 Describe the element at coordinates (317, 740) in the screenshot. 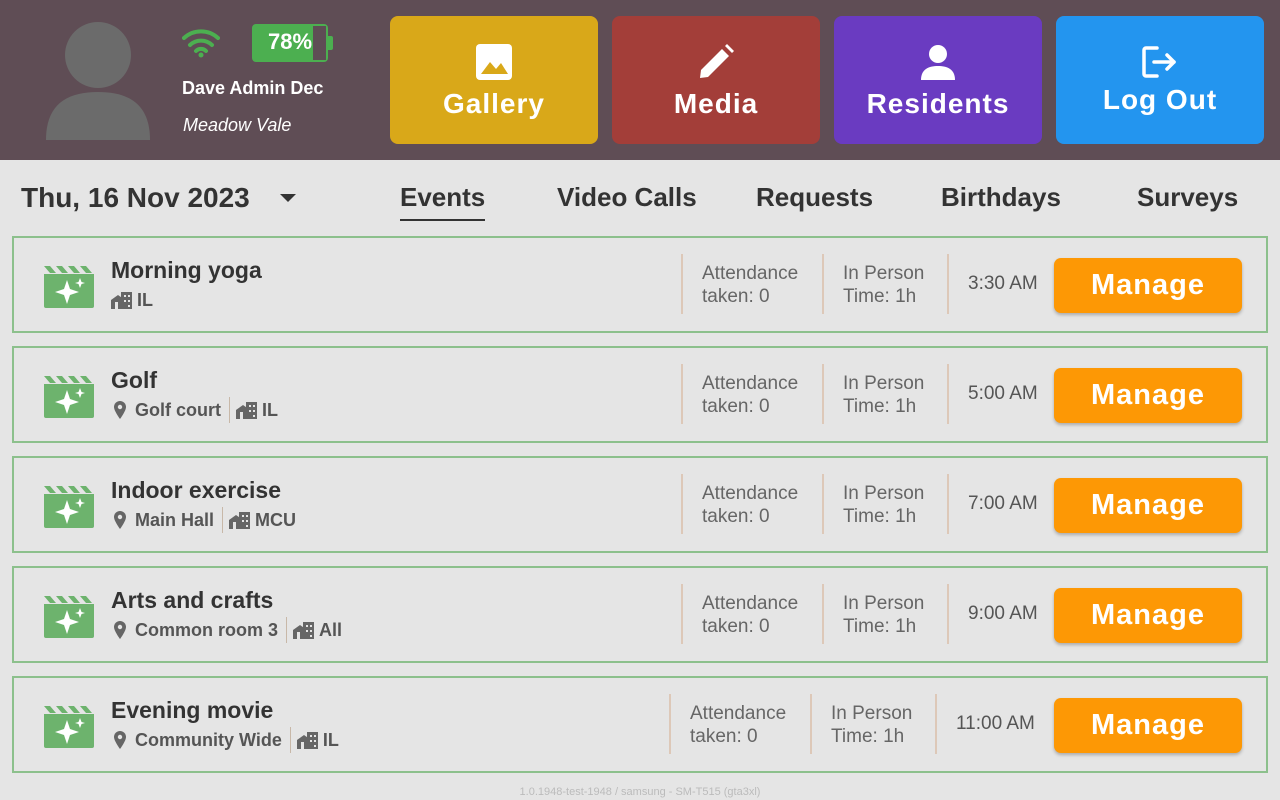

I see `event-group: IL` at that location.